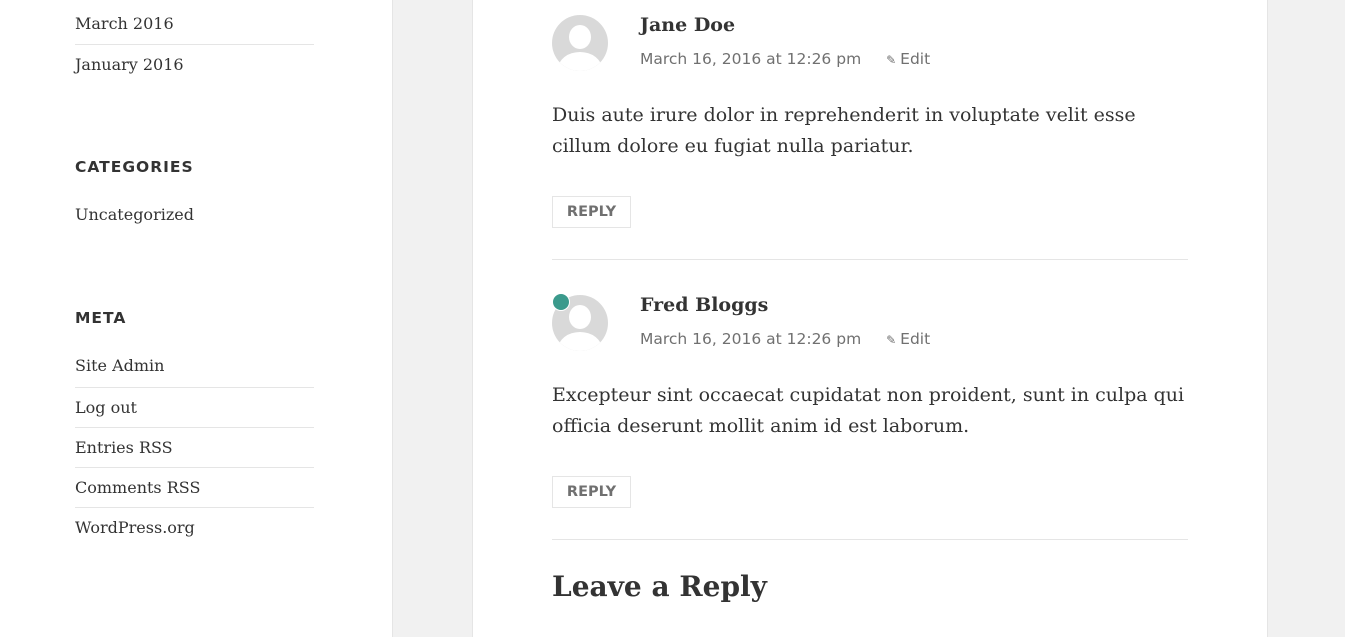 The image size is (1345, 637). Describe the element at coordinates (101, 318) in the screenshot. I see `meta-widget-title: META` at that location.